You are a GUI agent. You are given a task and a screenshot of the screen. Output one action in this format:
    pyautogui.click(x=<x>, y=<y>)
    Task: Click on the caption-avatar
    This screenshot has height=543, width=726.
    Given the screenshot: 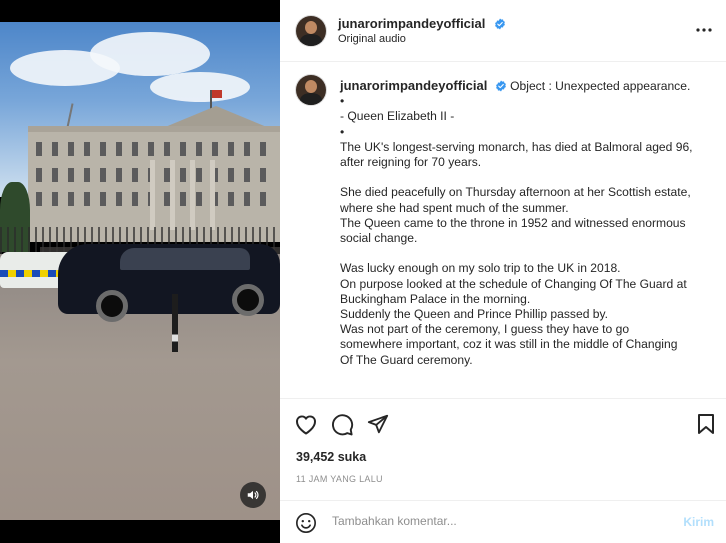 What is the action you would take?
    pyautogui.click(x=311, y=90)
    